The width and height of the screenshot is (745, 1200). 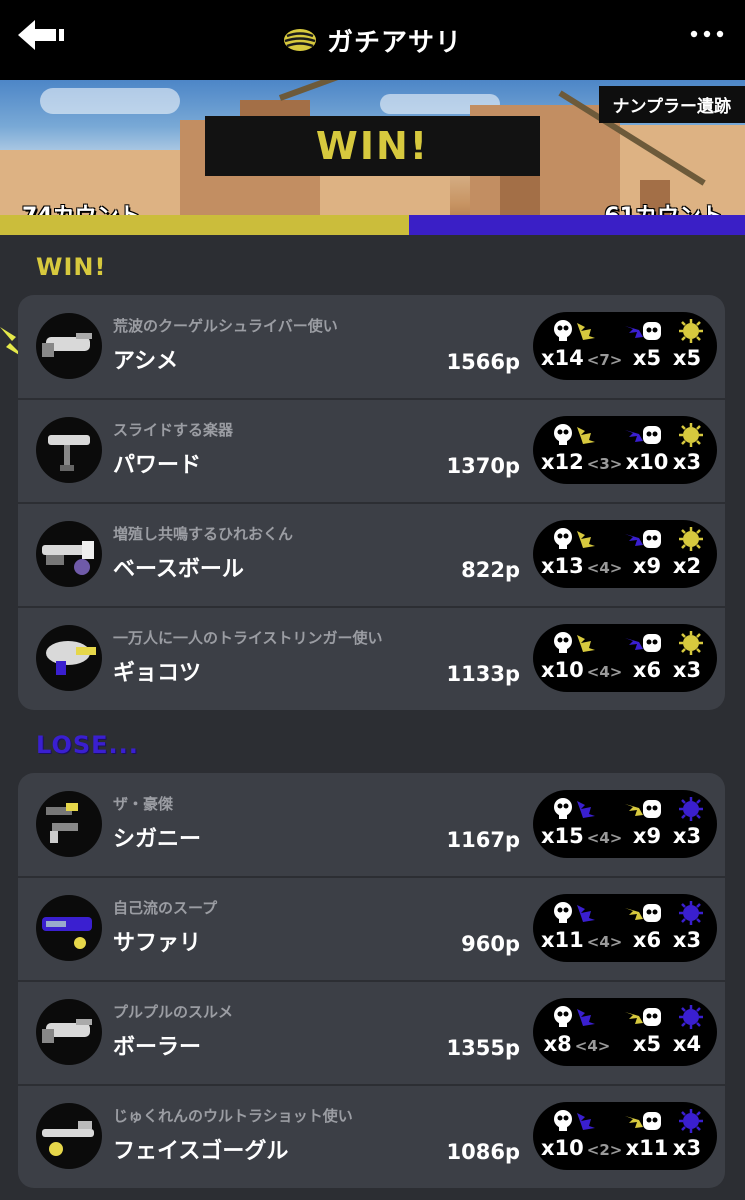 I want to click on player-nickname: じゅくれんのウルトラショット使い, so click(x=233, y=1116).